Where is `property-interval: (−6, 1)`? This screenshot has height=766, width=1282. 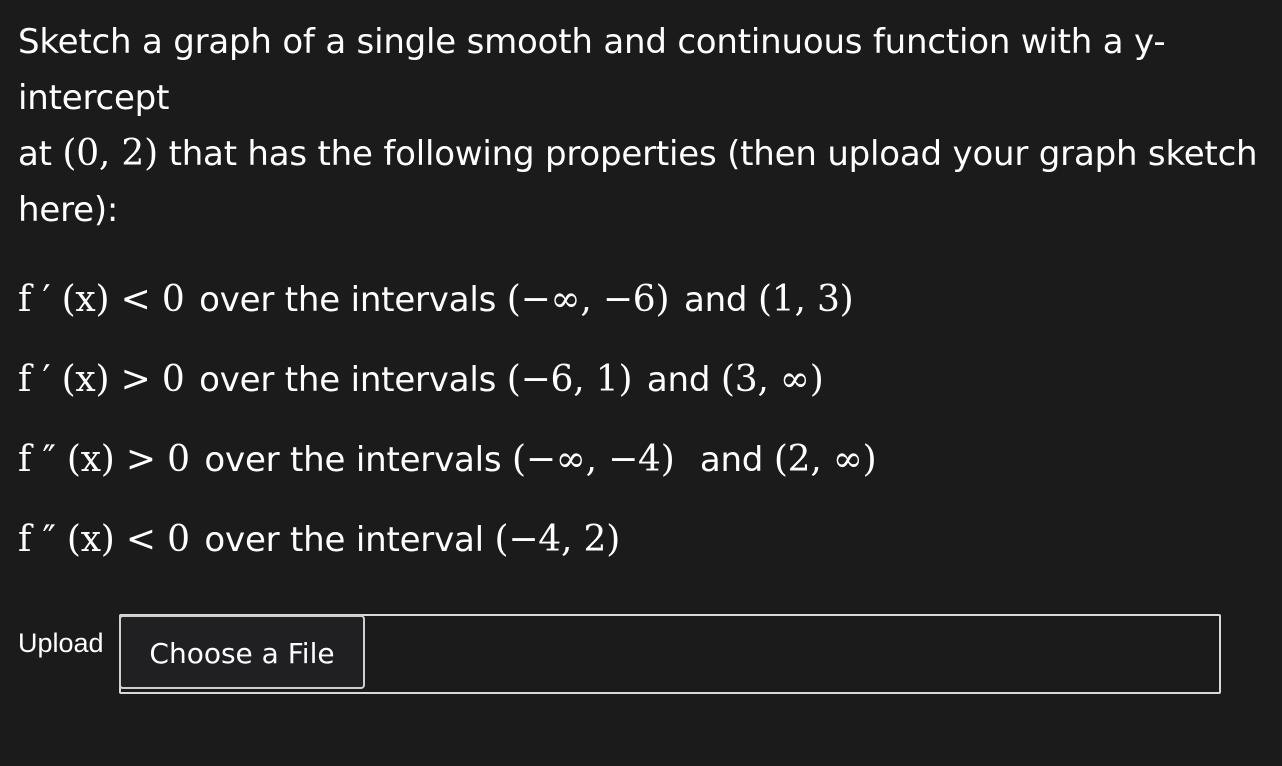 property-interval: (−6, 1) is located at coordinates (569, 379).